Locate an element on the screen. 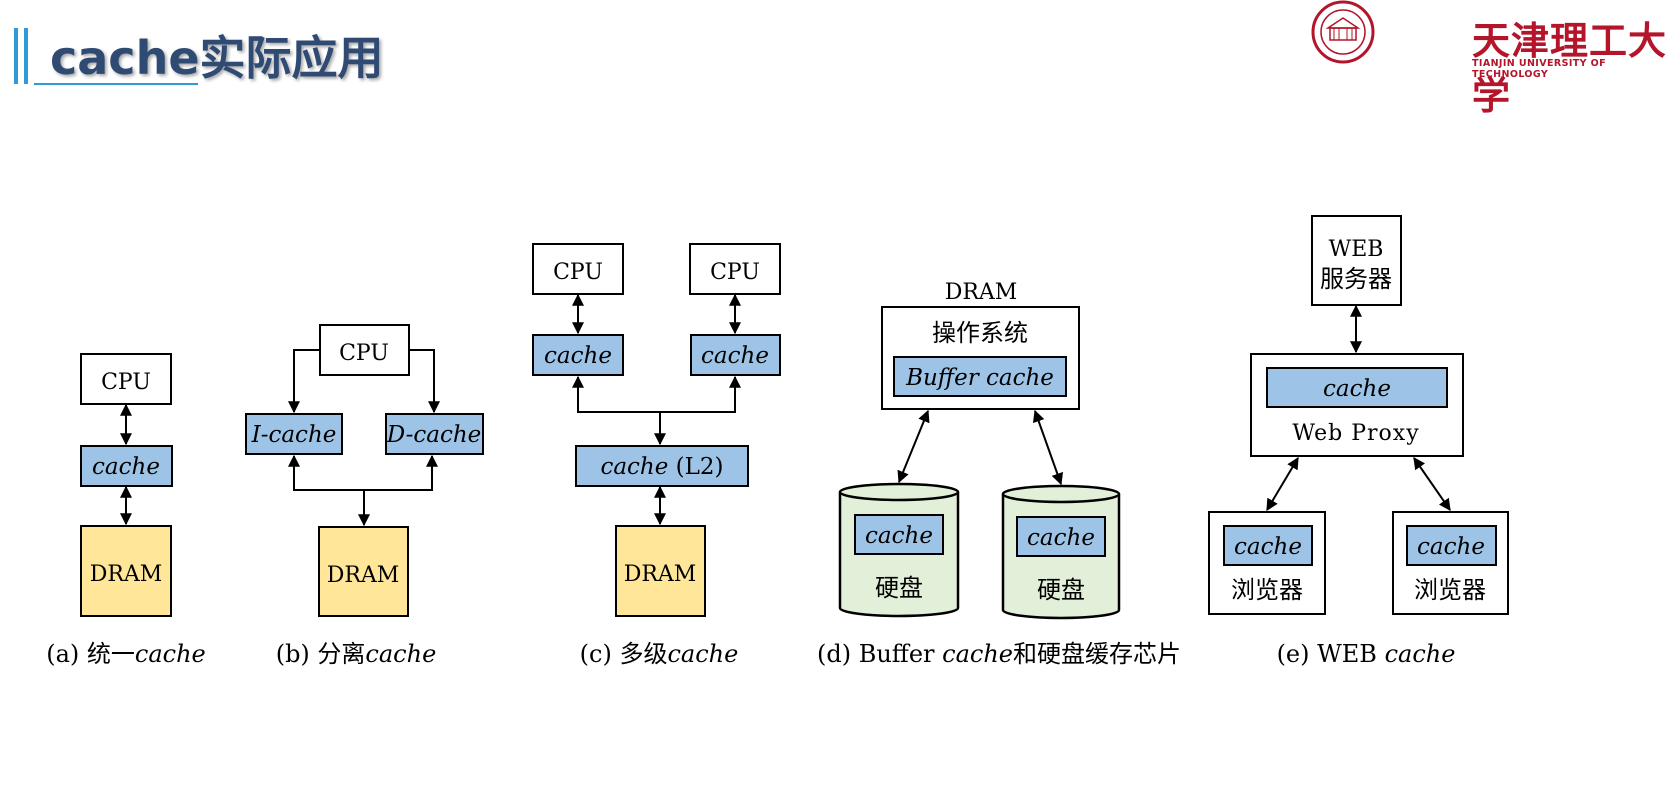 Image resolution: width=1667 pixels, height=791 pixels. b-cpu-label: CPU is located at coordinates (364, 353).